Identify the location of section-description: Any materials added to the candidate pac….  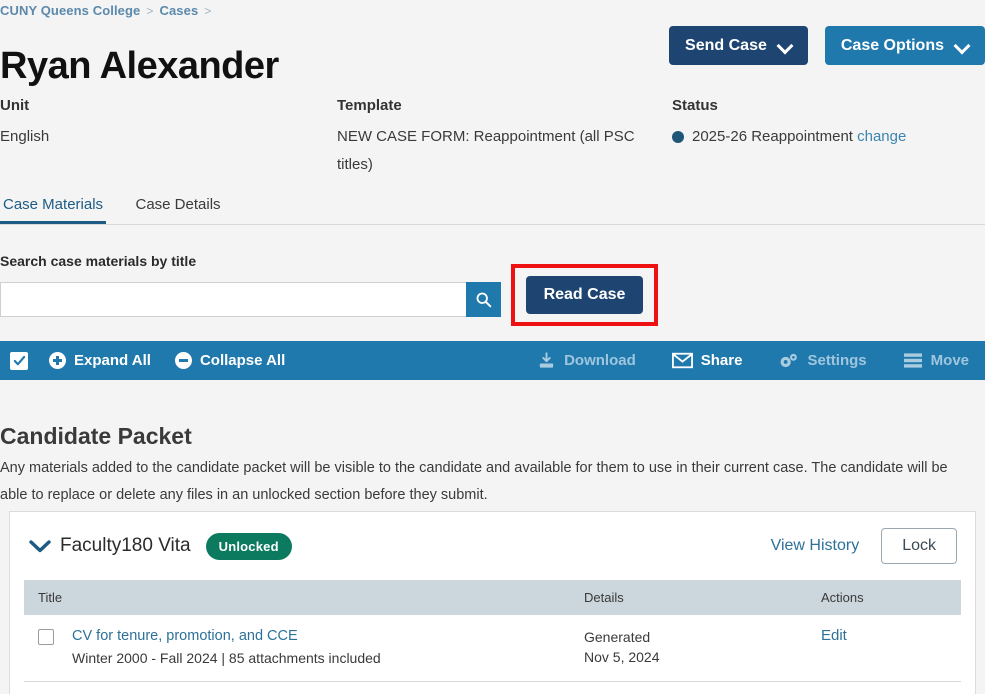
(474, 481).